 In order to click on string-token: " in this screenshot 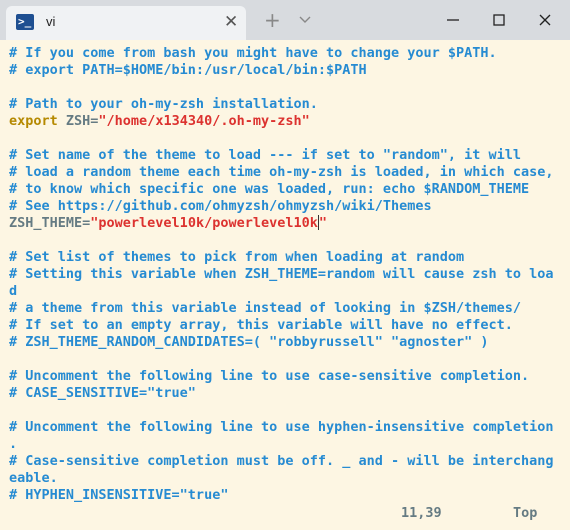, I will do `click(322, 223)`.